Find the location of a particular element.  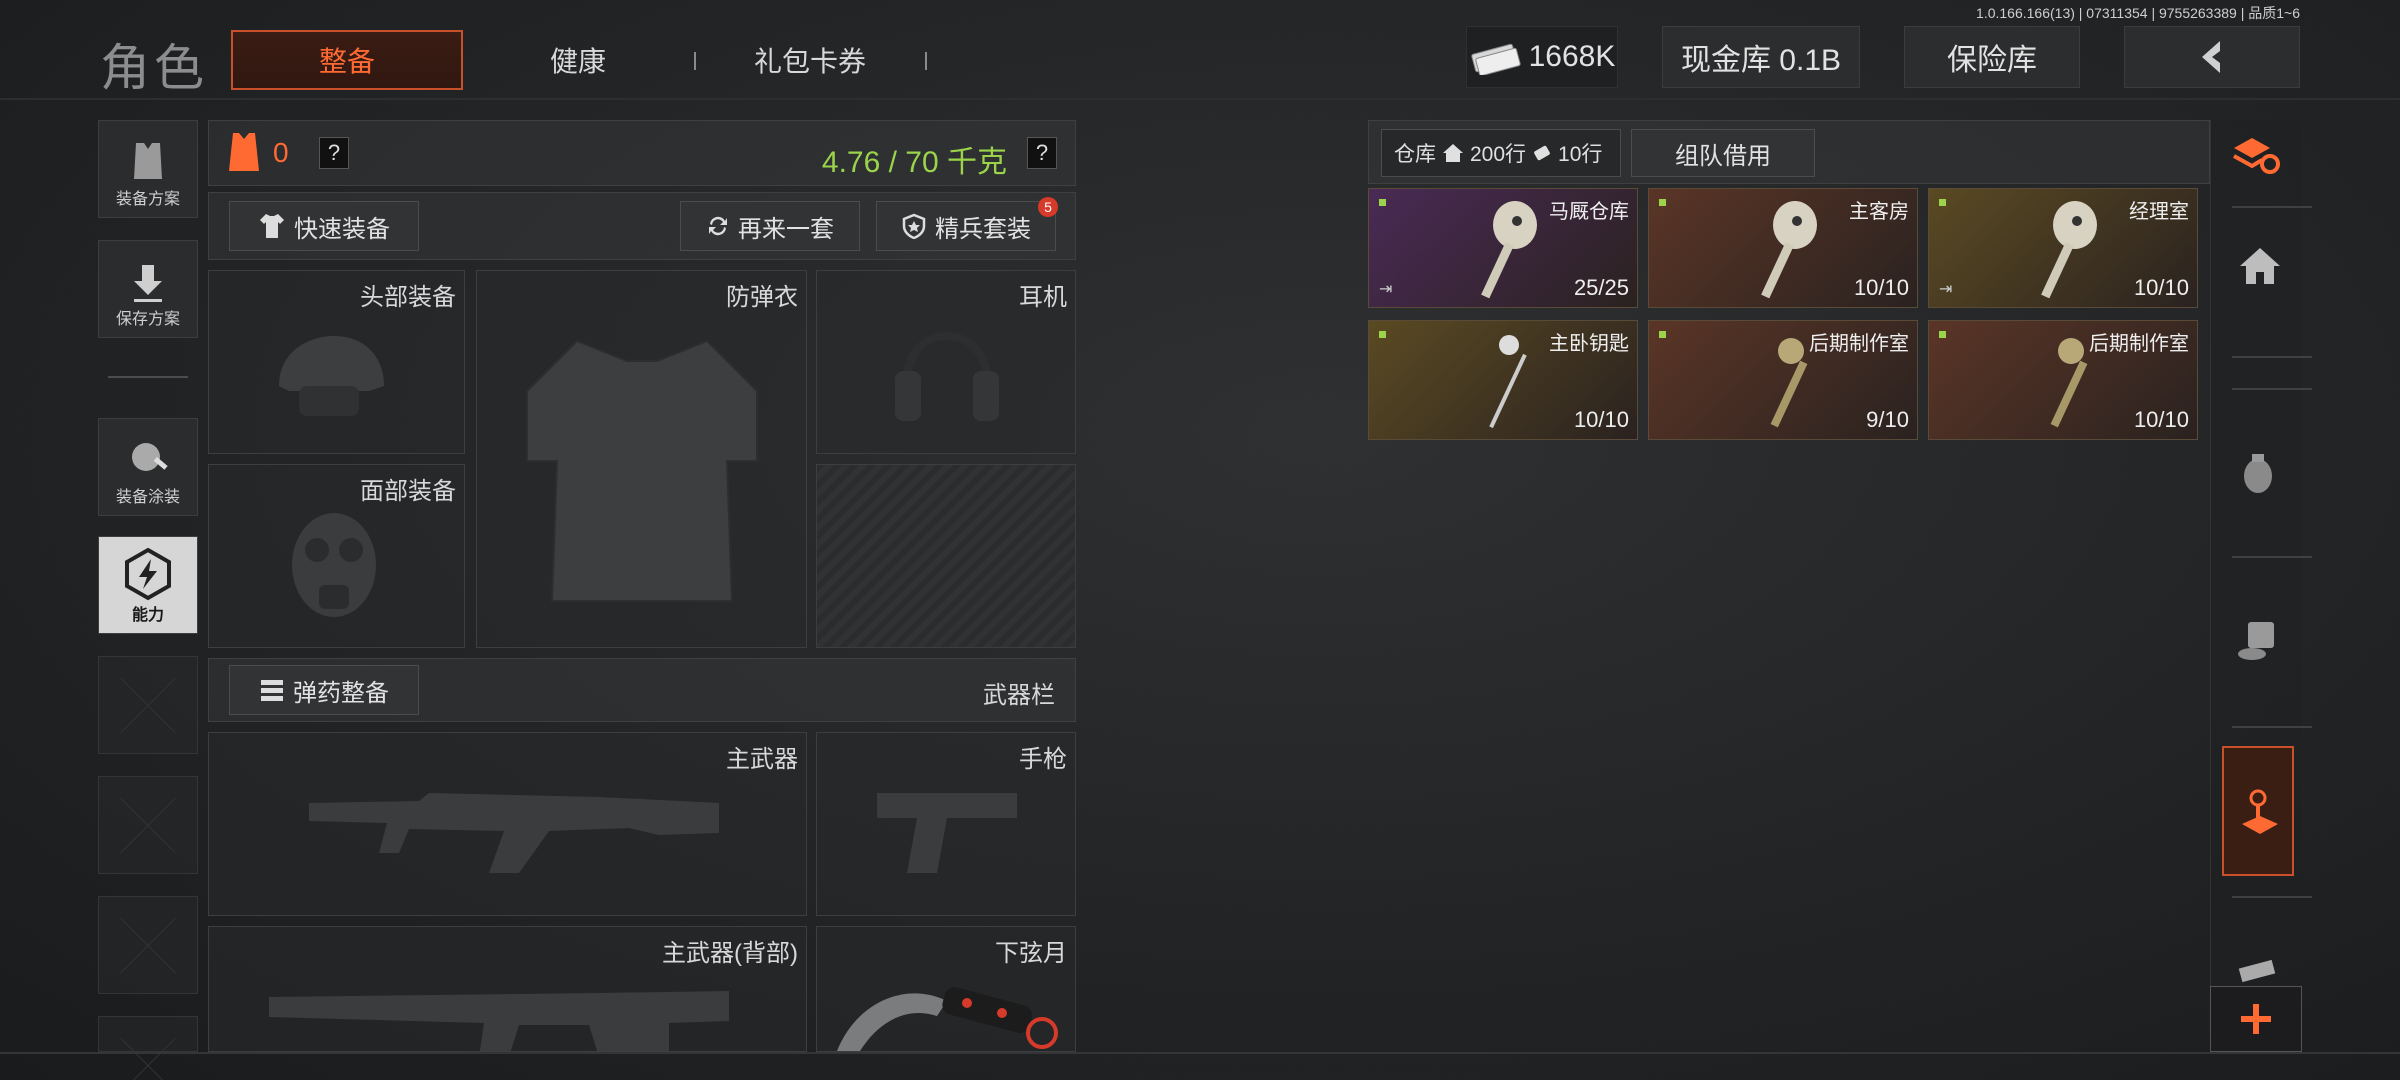

keys-filter-button is located at coordinates (2258, 811).